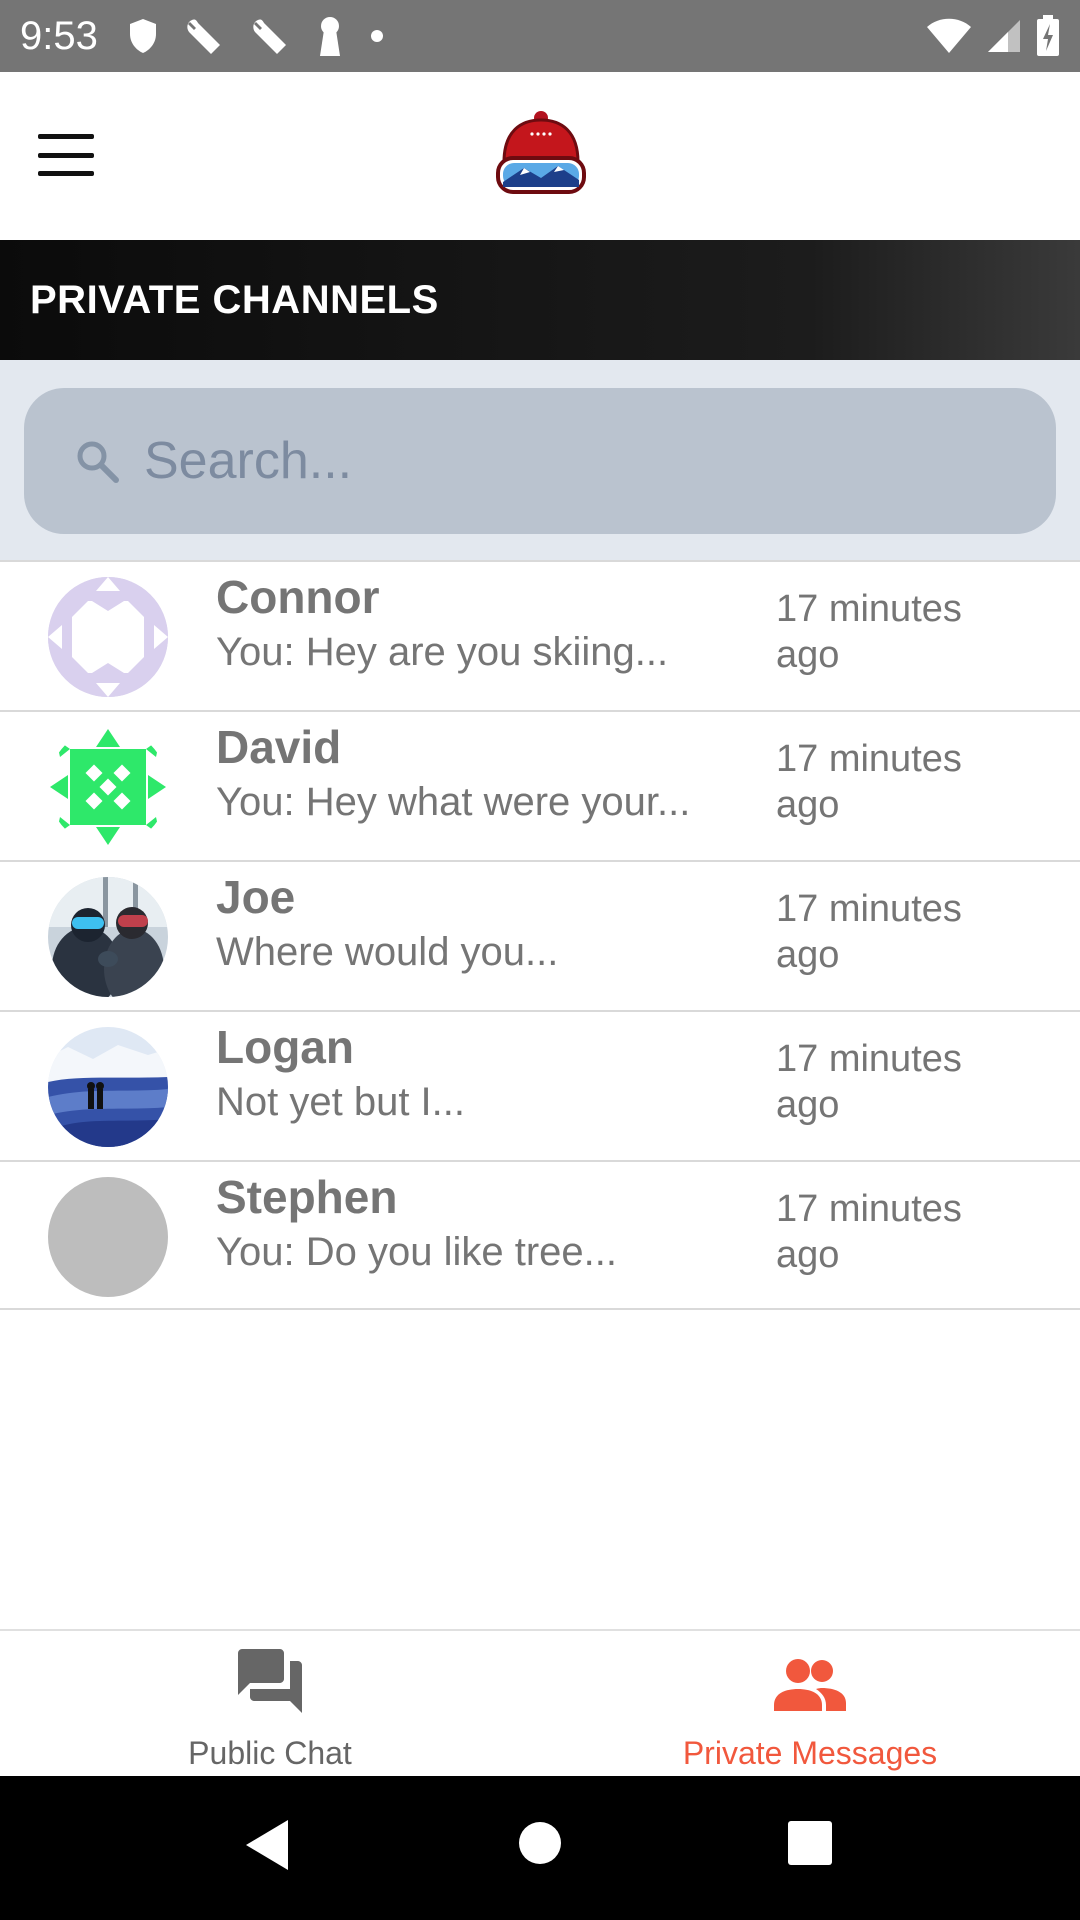 Image resolution: width=1080 pixels, height=1920 pixels. Describe the element at coordinates (279, 747) in the screenshot. I see `channel-name: David` at that location.